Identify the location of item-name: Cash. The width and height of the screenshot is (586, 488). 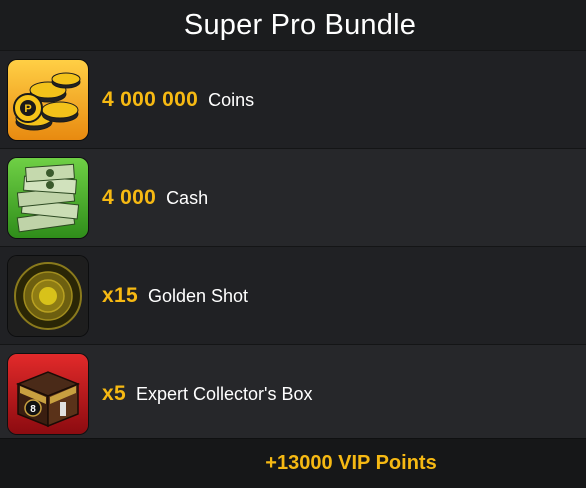
(187, 197).